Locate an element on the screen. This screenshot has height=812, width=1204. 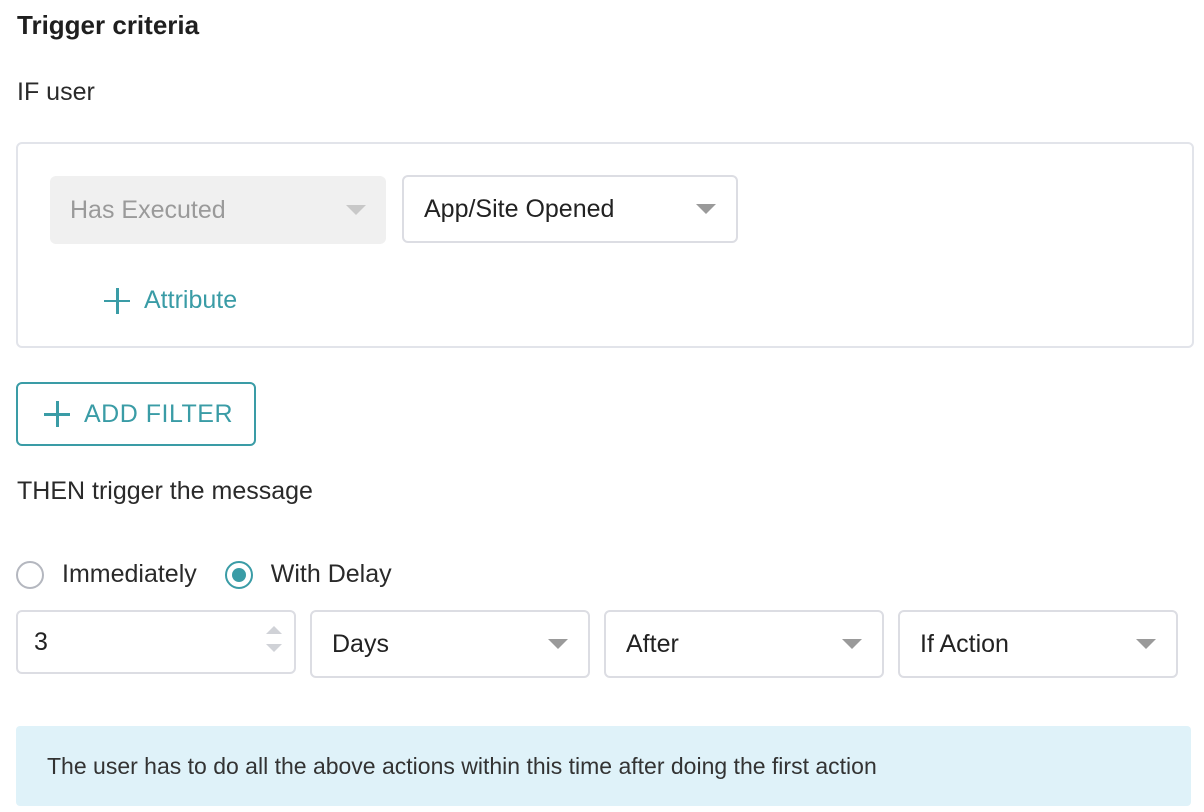
delay-value: 3 is located at coordinates (41, 641).